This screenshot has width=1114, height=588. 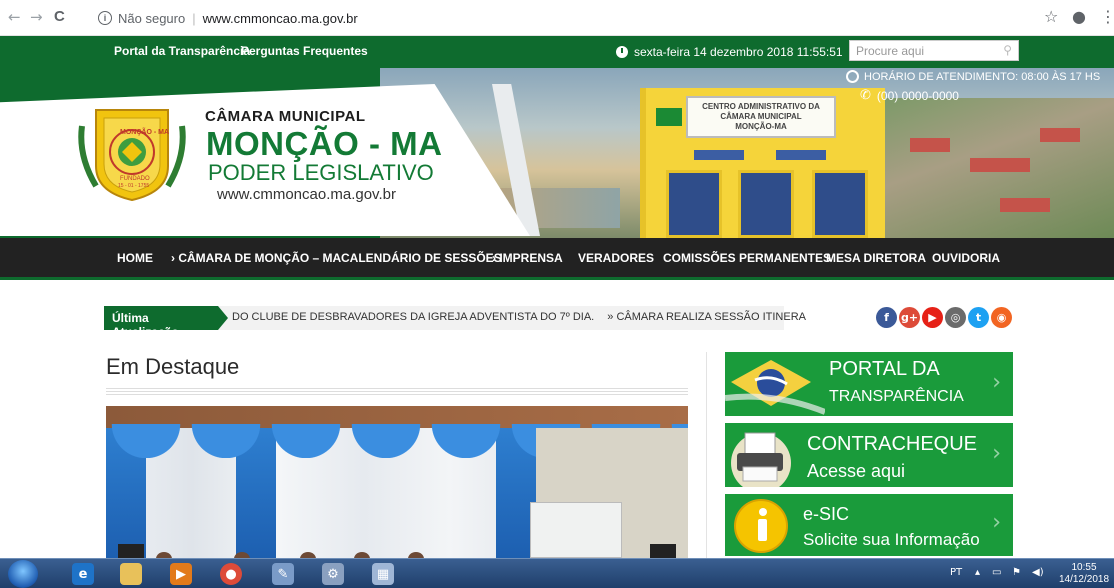 I want to click on file-explorer-icon, so click(x=131, y=574).